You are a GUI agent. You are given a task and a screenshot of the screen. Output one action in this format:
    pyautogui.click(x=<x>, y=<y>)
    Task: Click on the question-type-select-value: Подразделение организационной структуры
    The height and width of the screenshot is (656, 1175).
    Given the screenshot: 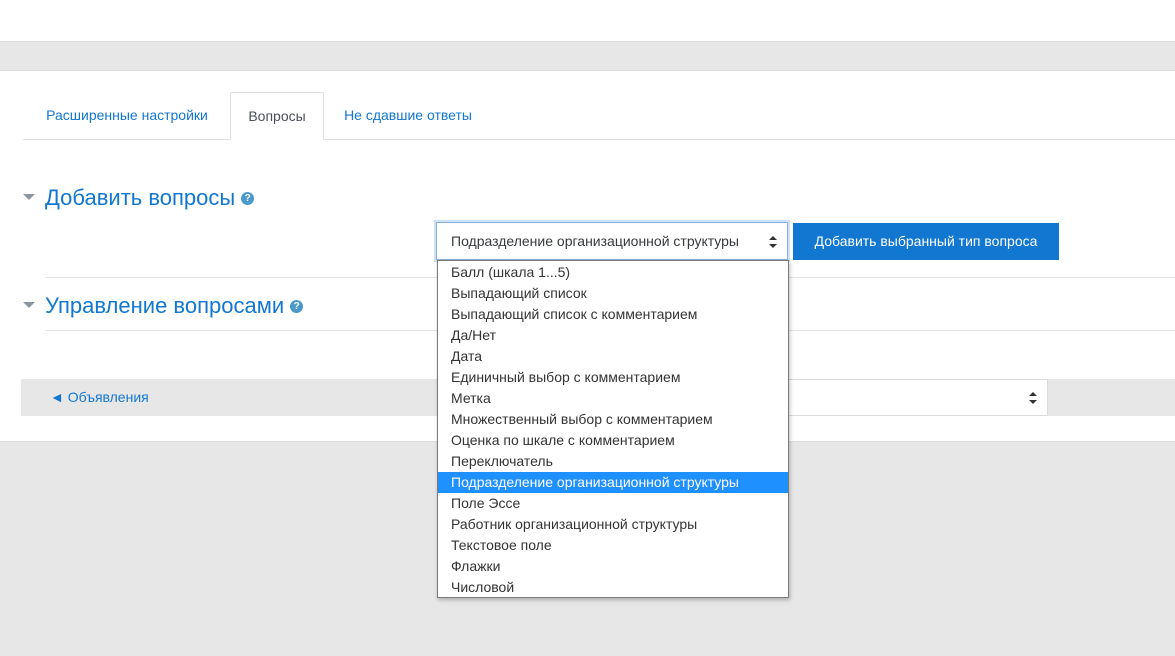 What is the action you would take?
    pyautogui.click(x=595, y=241)
    